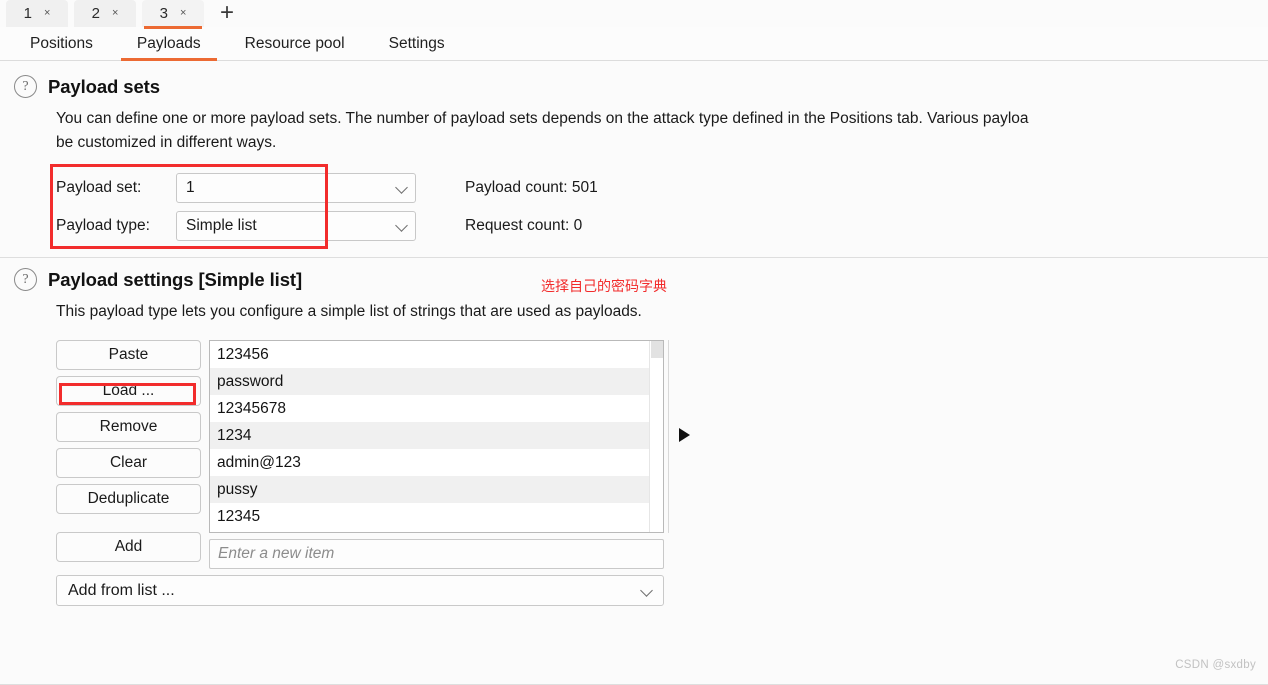  I want to click on tab-resource-pool: Resource pool, so click(295, 44).